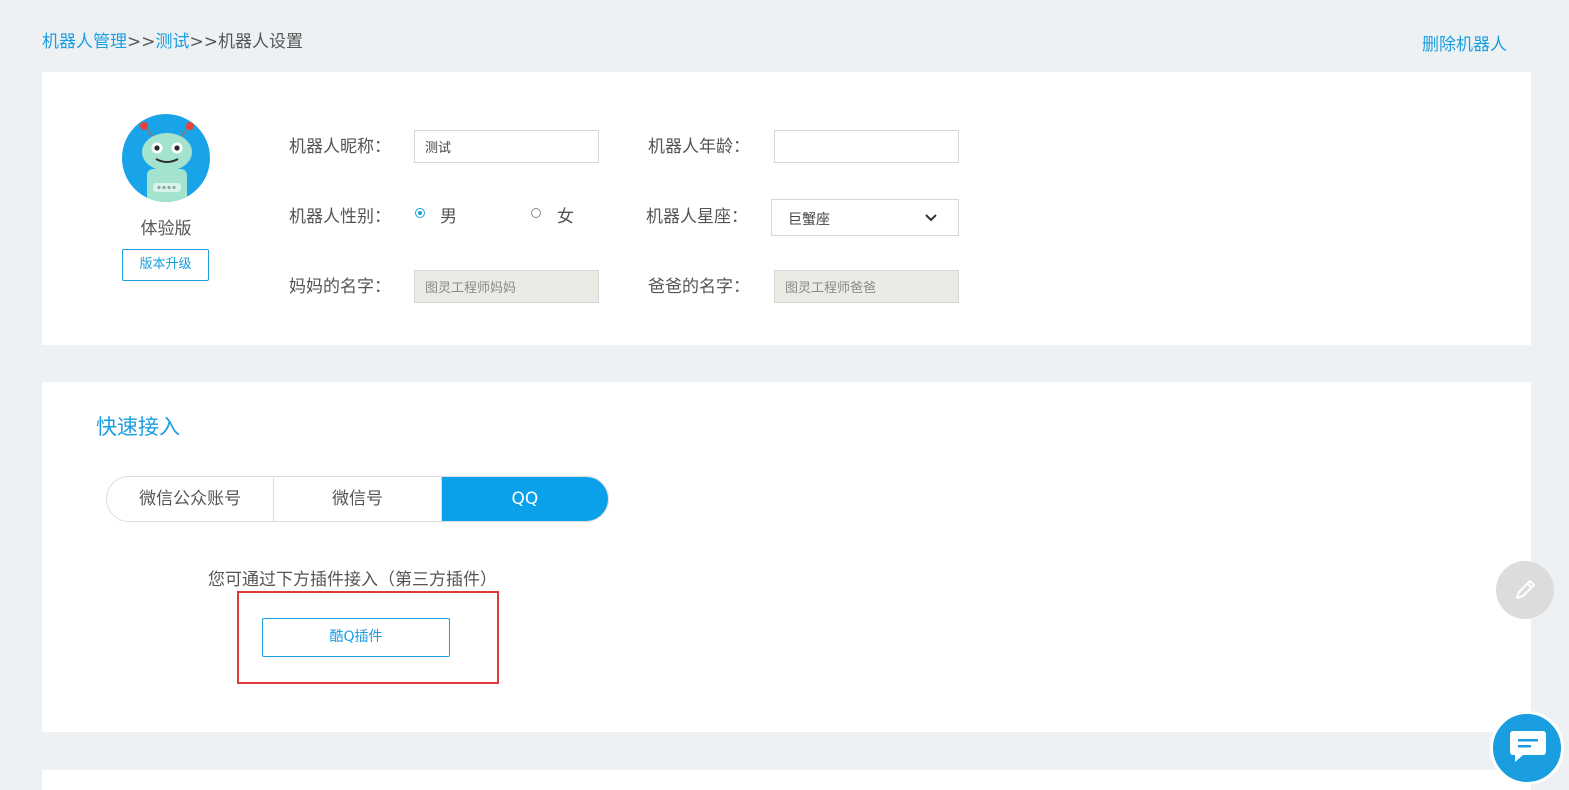 This screenshot has height=790, width=1569. I want to click on edit-button, so click(1525, 590).